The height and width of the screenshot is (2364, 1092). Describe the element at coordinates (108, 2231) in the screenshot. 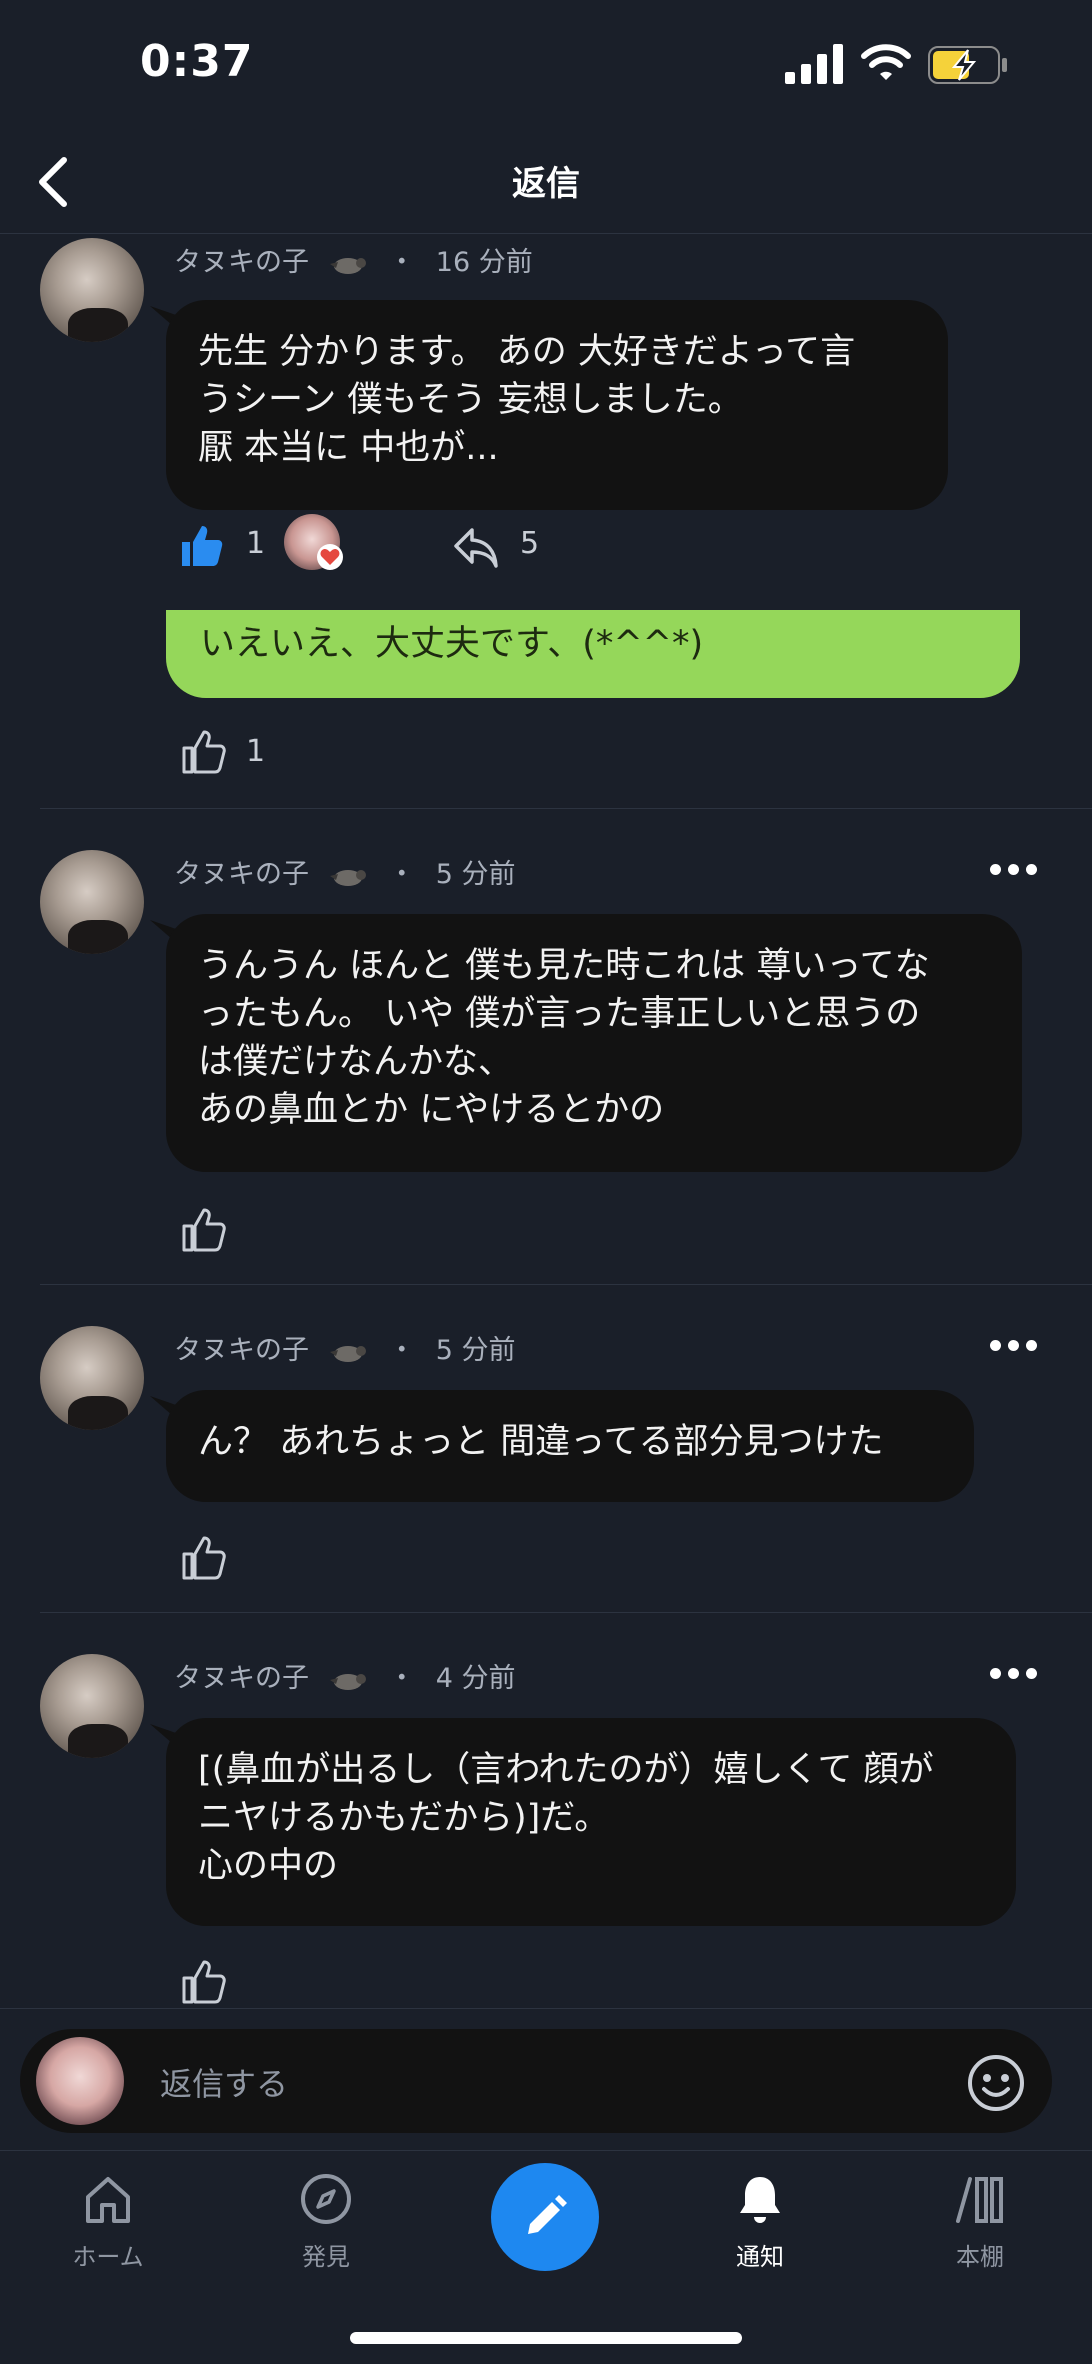

I see `tab-home: ホーム` at that location.